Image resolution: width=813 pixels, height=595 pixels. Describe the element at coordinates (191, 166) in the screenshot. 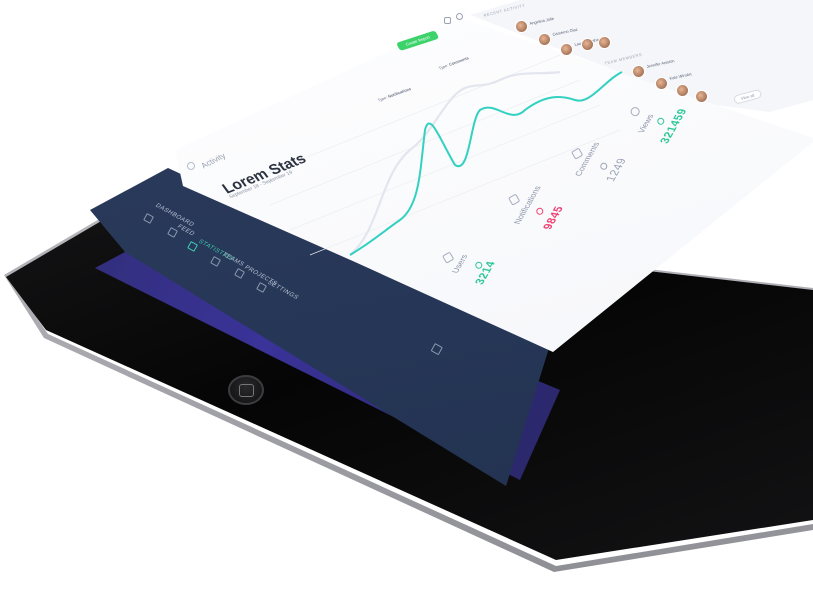

I see `activity-icon` at that location.